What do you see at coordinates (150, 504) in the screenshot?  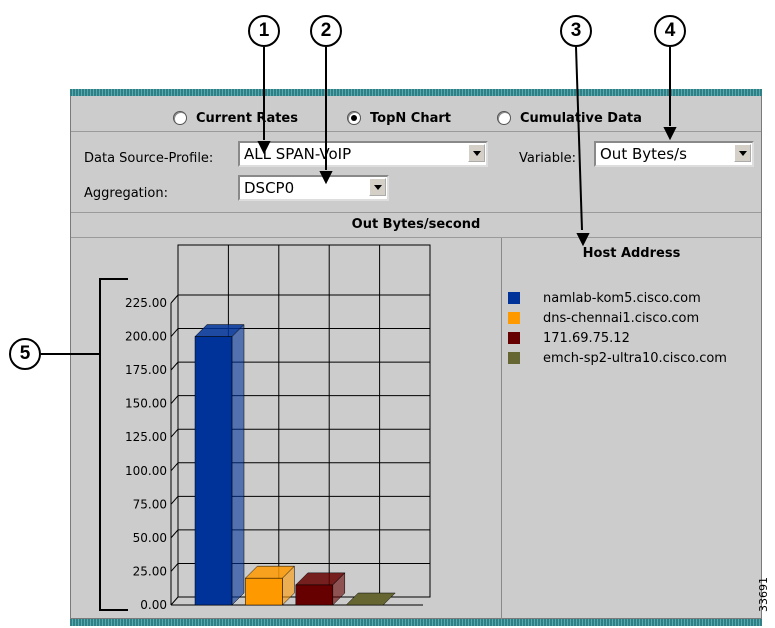 I see `y-tick-label: 75.00` at bounding box center [150, 504].